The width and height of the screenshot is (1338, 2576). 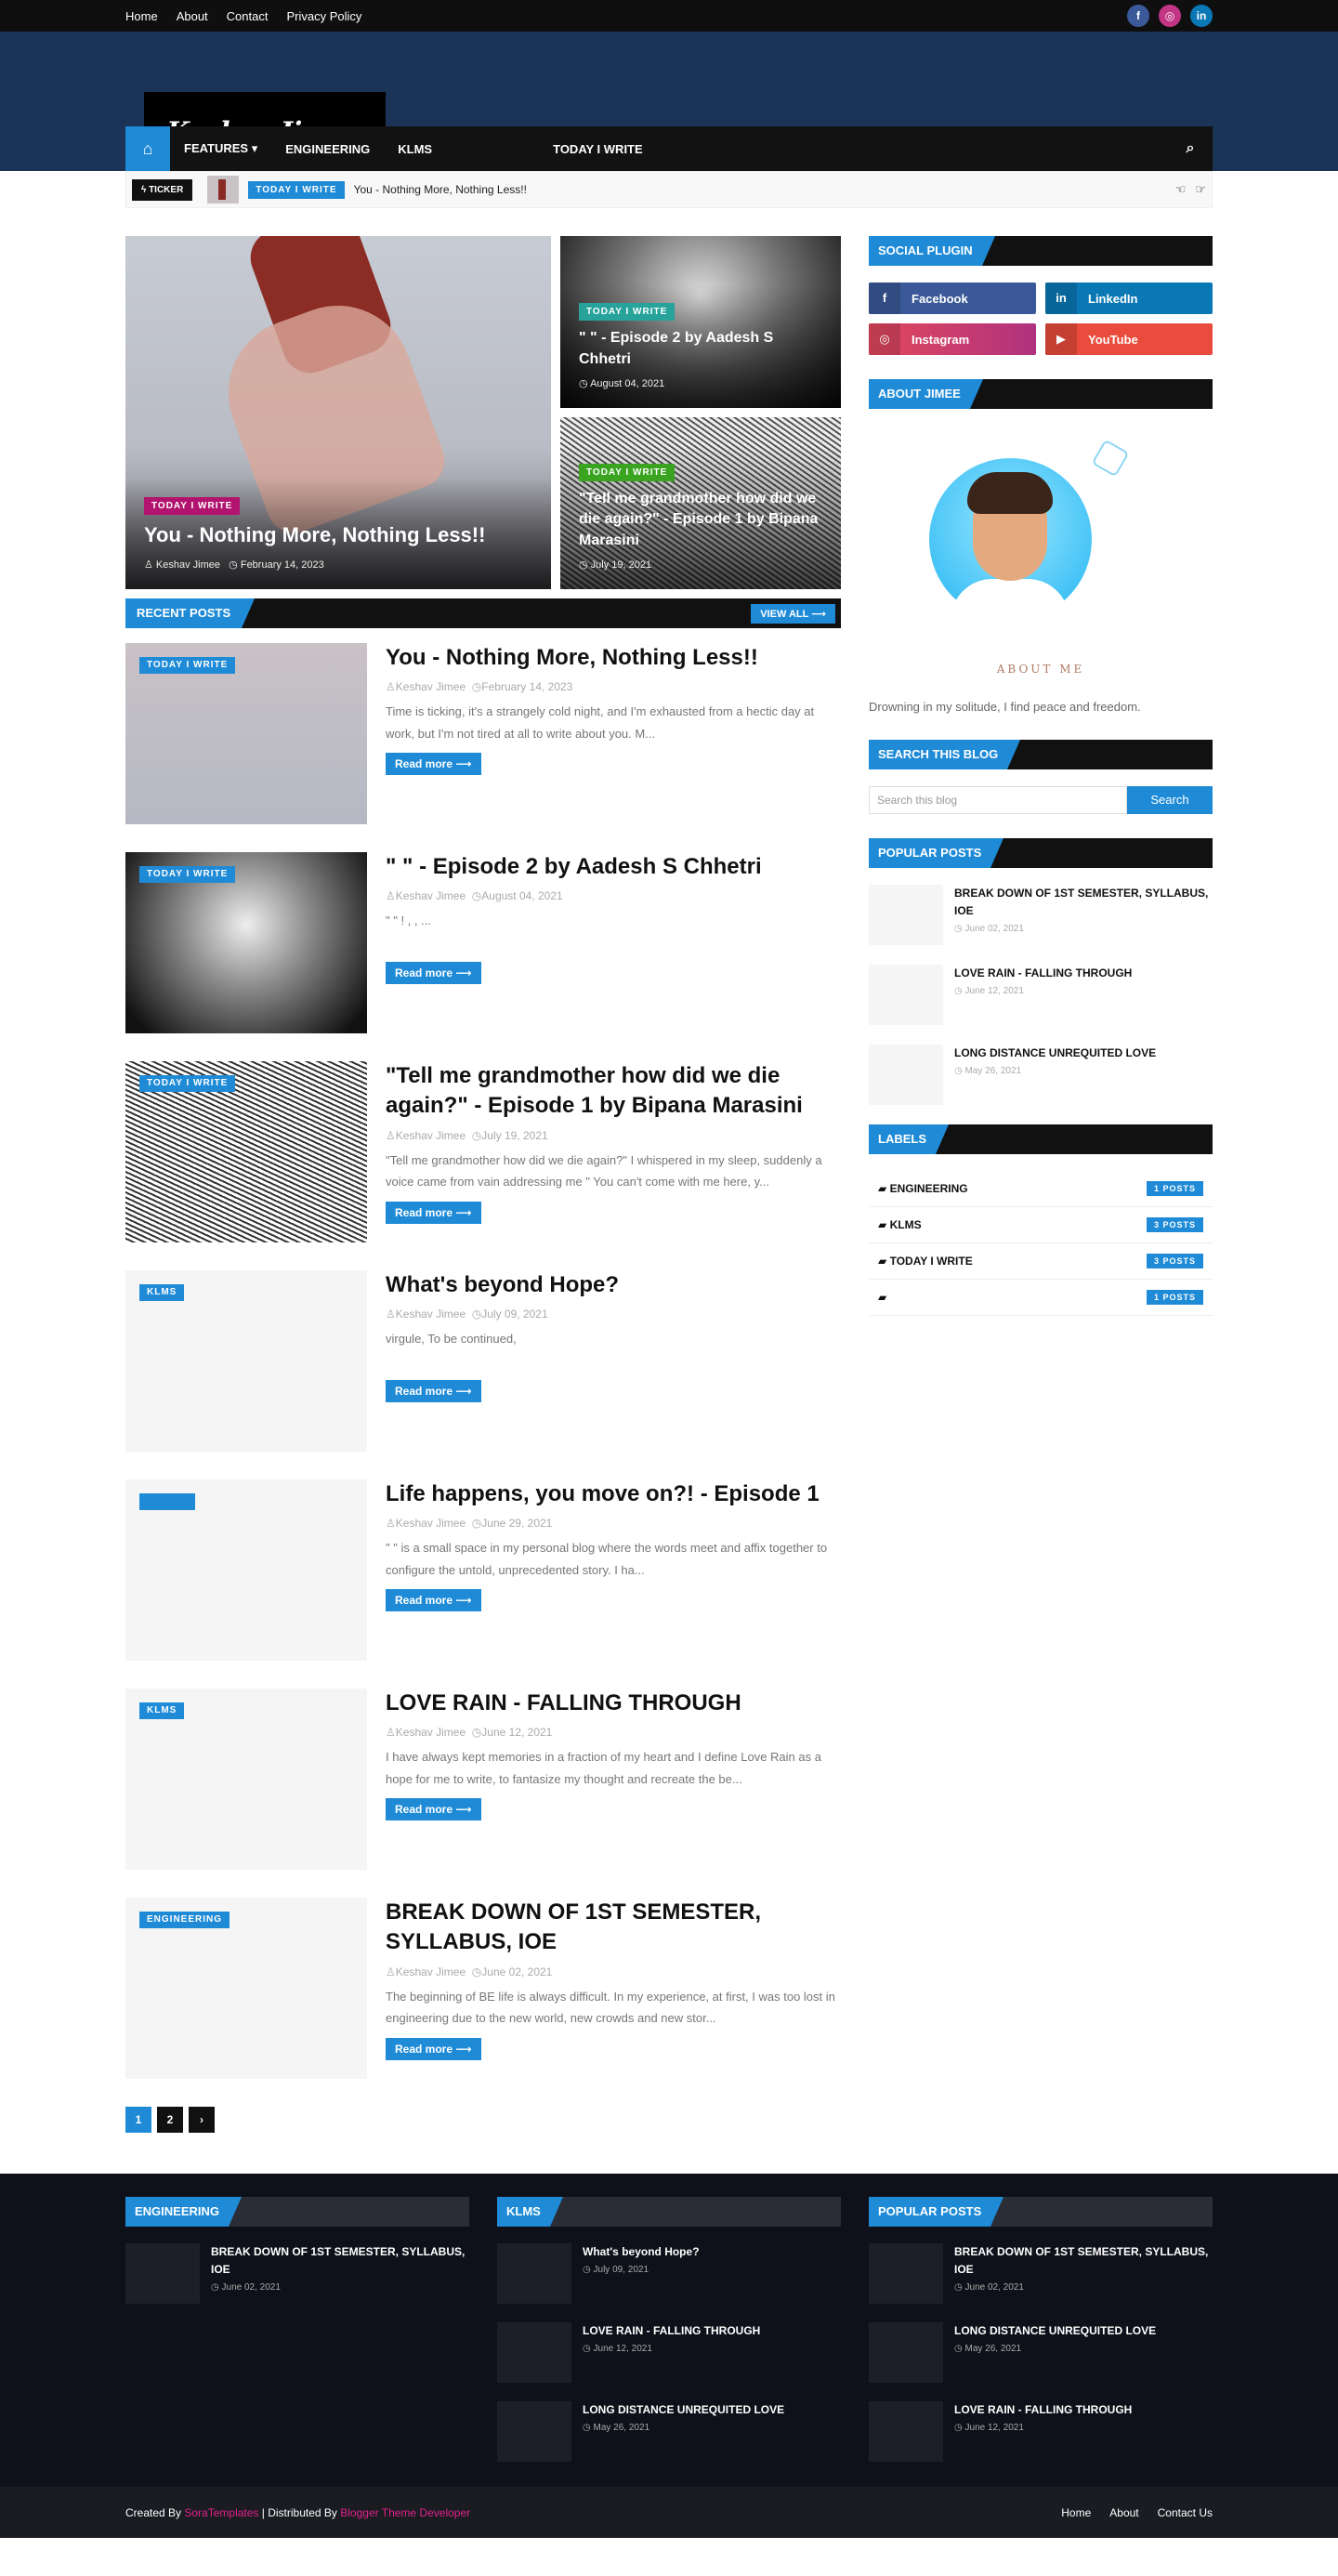 What do you see at coordinates (1201, 16) in the screenshot?
I see `linkedin-icon: in` at bounding box center [1201, 16].